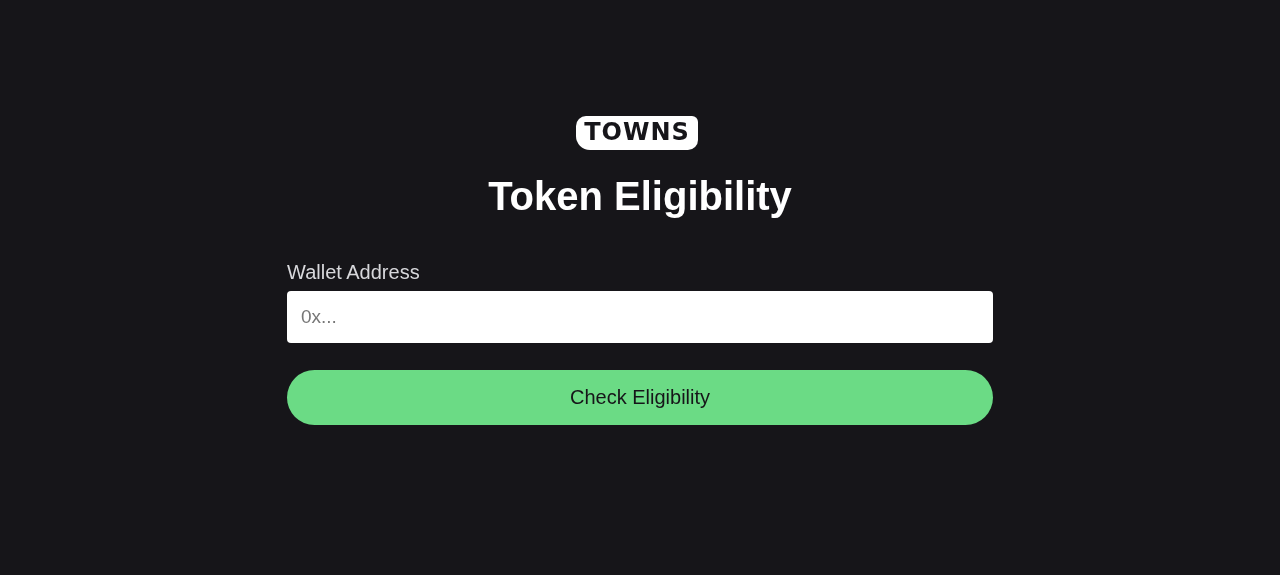  I want to click on page-title: Token Eligibility, so click(640, 196).